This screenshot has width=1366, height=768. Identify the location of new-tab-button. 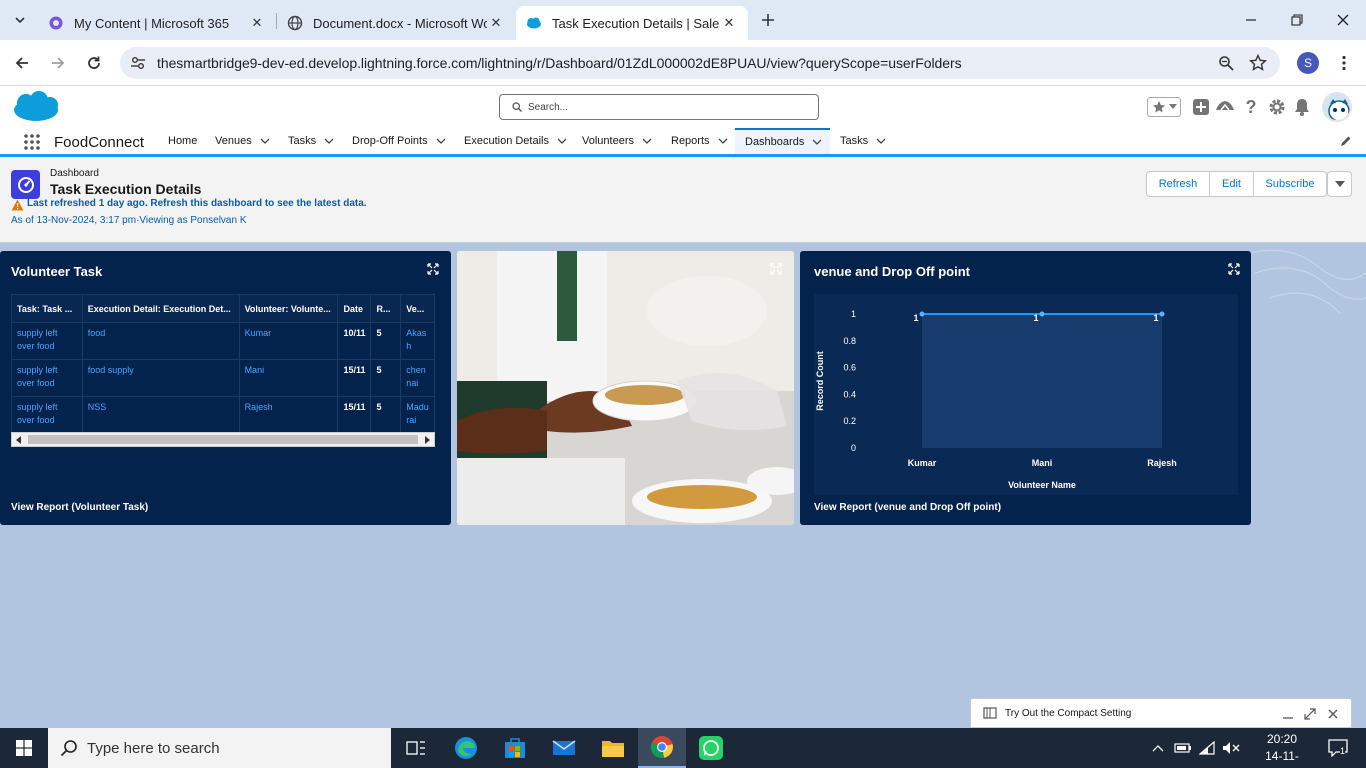
(768, 20).